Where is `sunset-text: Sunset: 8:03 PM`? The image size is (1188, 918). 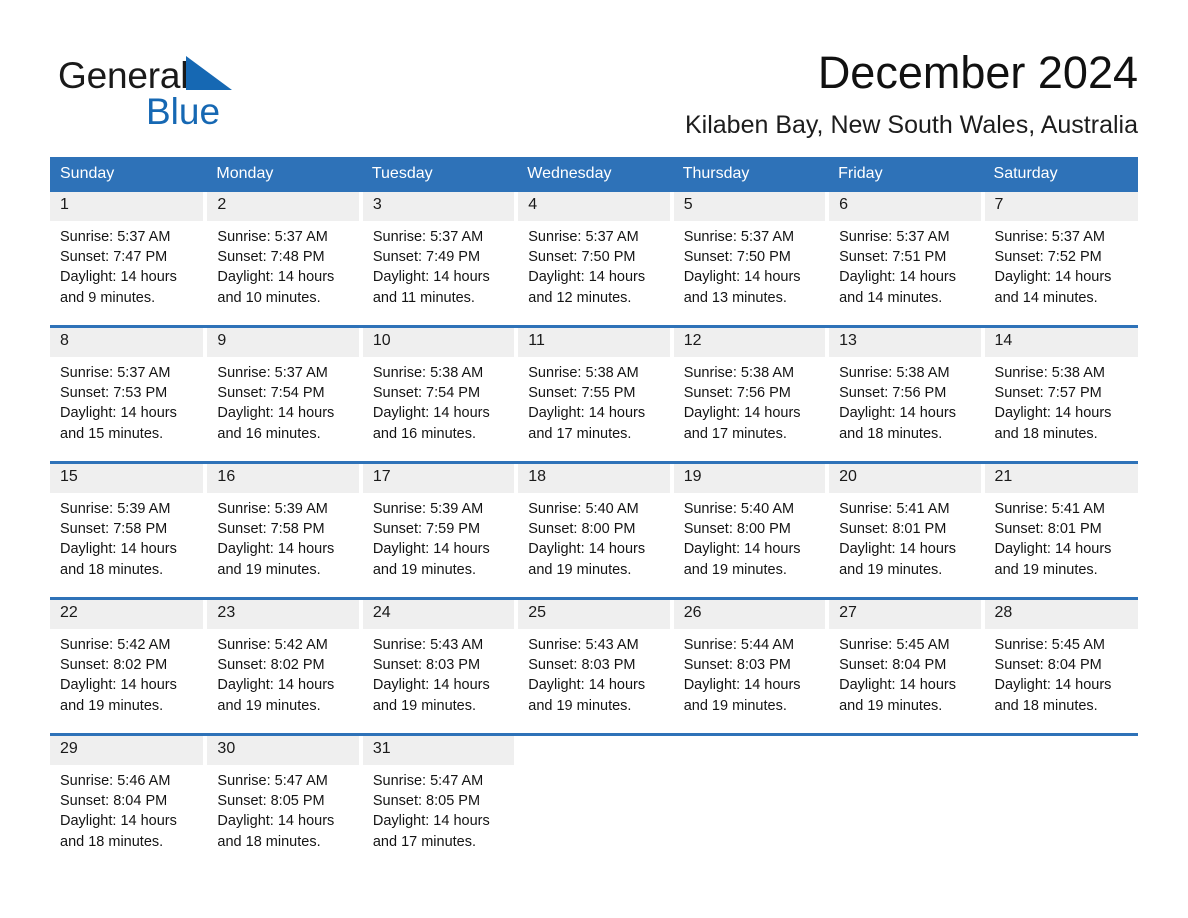
sunset-text: Sunset: 8:03 PM is located at coordinates (426, 665).